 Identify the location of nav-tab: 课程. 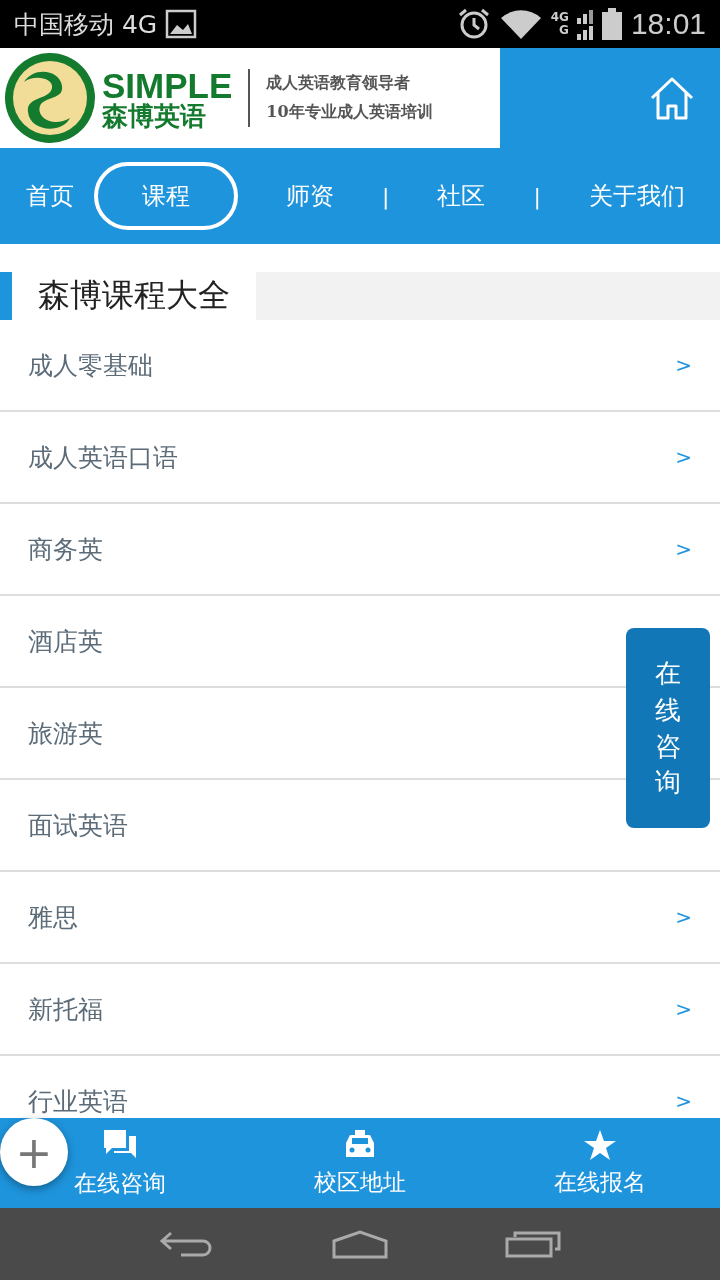
(166, 196).